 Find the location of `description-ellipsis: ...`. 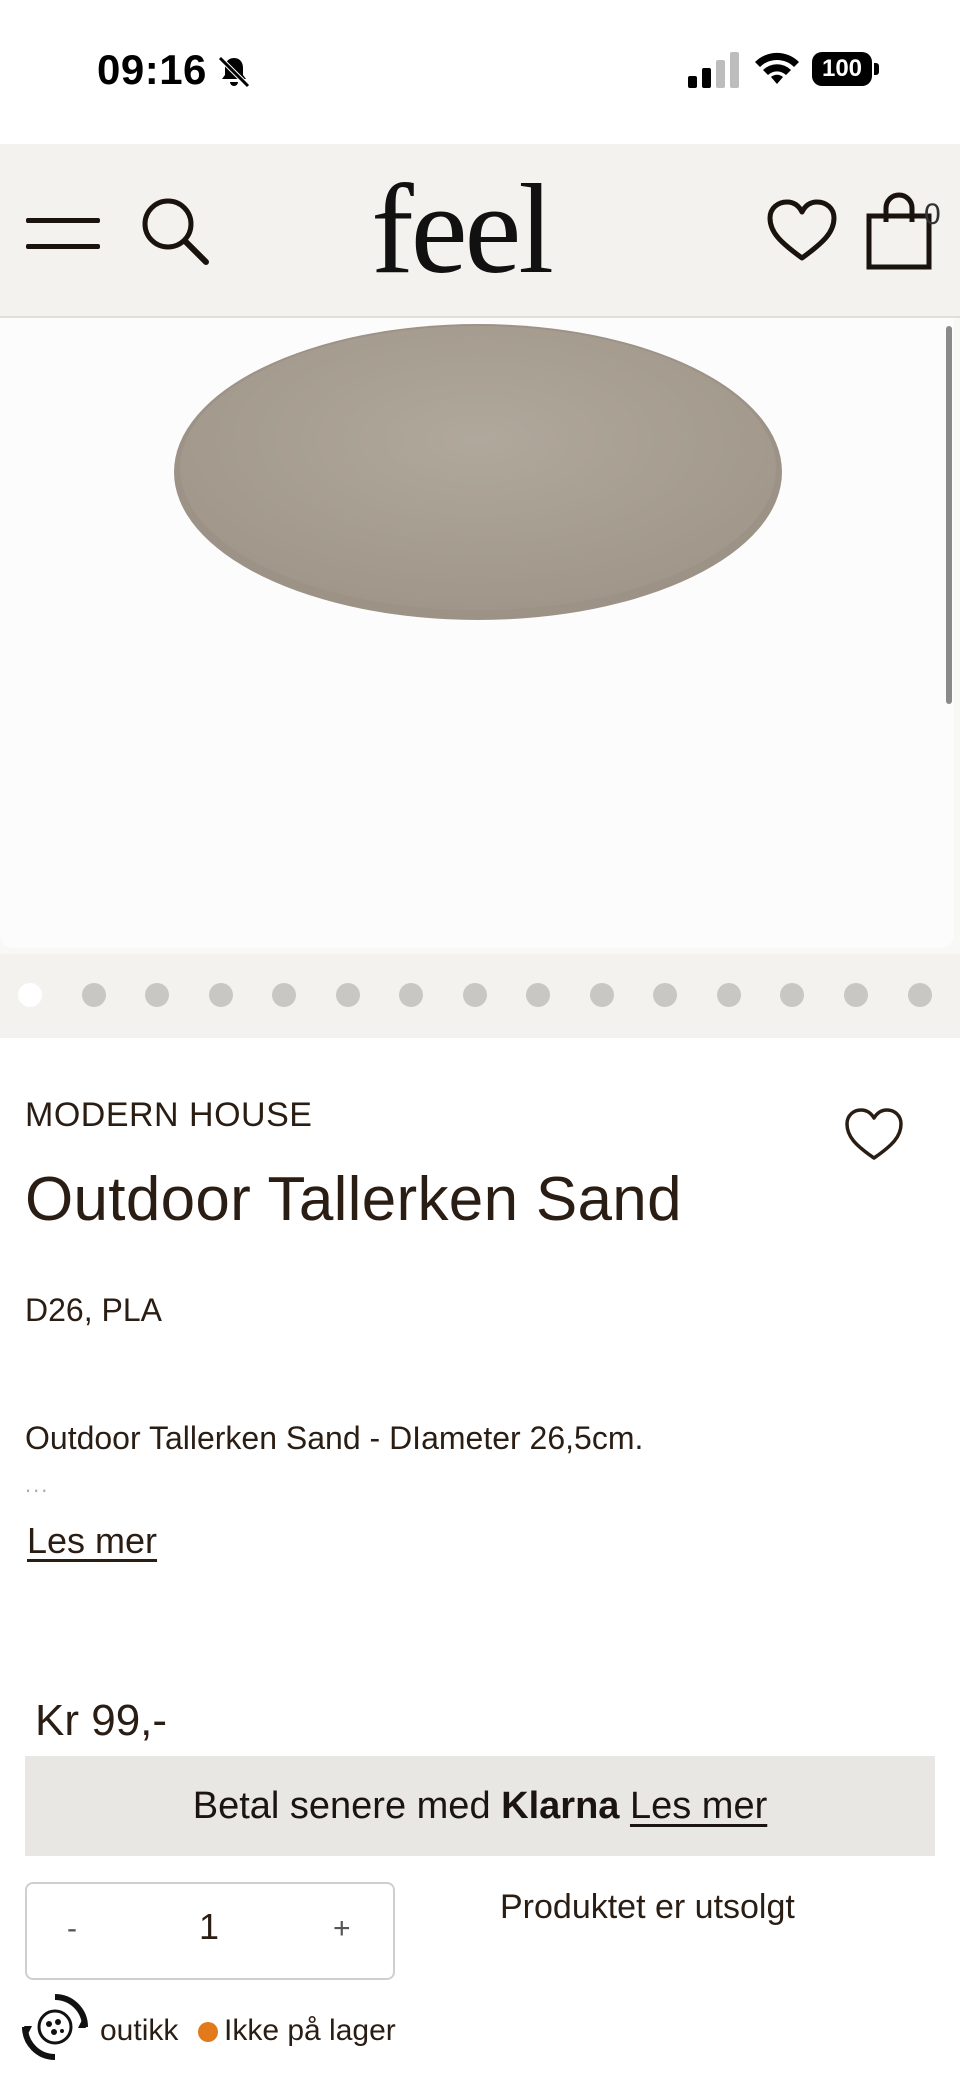

description-ellipsis: ... is located at coordinates (37, 1484).